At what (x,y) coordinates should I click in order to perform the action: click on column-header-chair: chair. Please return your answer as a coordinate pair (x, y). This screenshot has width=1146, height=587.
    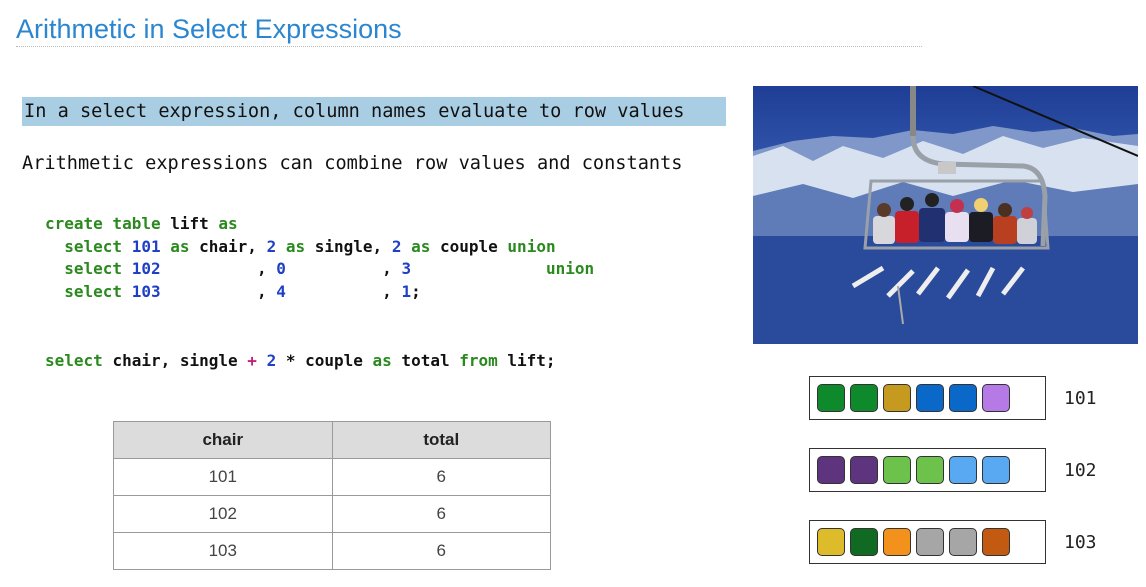
    Looking at the image, I should click on (223, 440).